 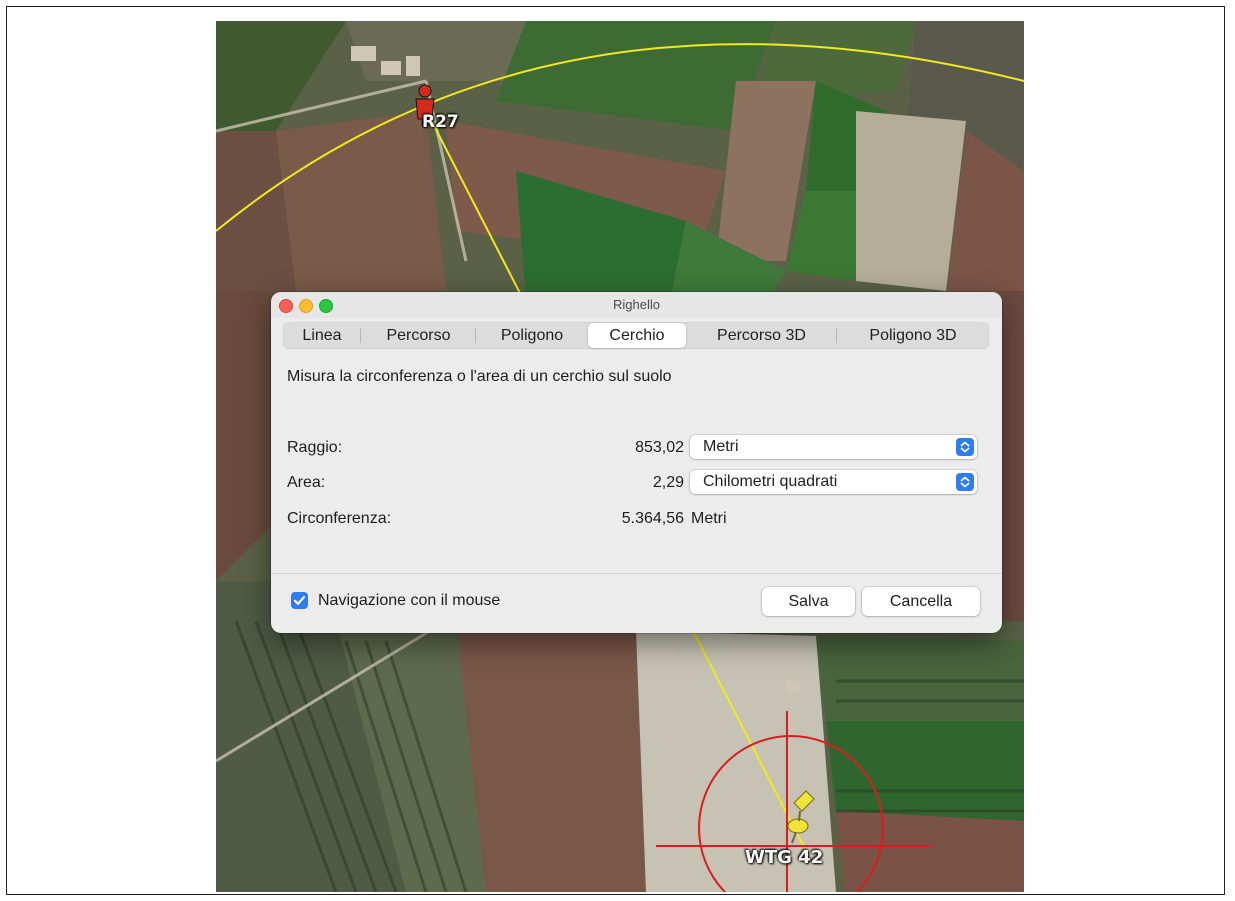 I want to click on marker-label-wtg42: WTG 42, so click(x=784, y=857).